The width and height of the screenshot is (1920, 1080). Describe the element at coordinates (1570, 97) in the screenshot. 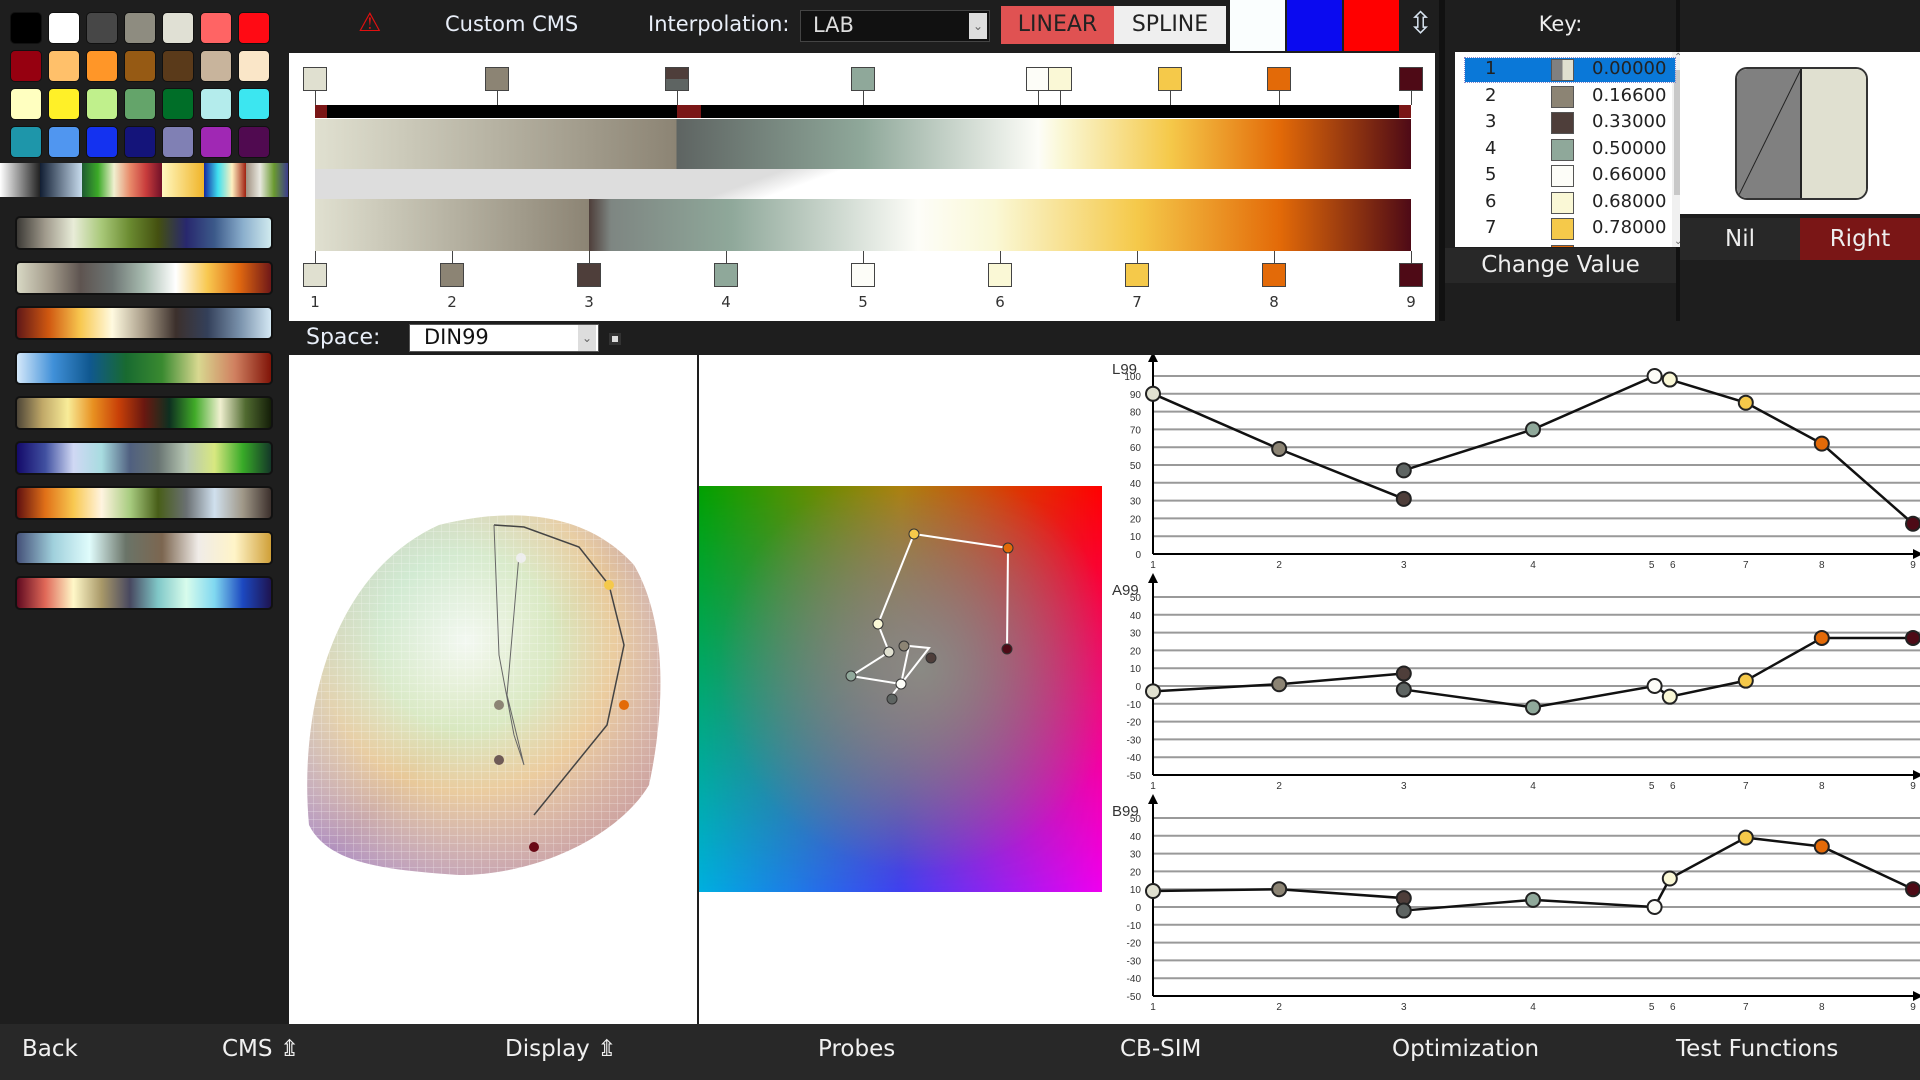

I see `key-list-item: 2 0.16600` at that location.